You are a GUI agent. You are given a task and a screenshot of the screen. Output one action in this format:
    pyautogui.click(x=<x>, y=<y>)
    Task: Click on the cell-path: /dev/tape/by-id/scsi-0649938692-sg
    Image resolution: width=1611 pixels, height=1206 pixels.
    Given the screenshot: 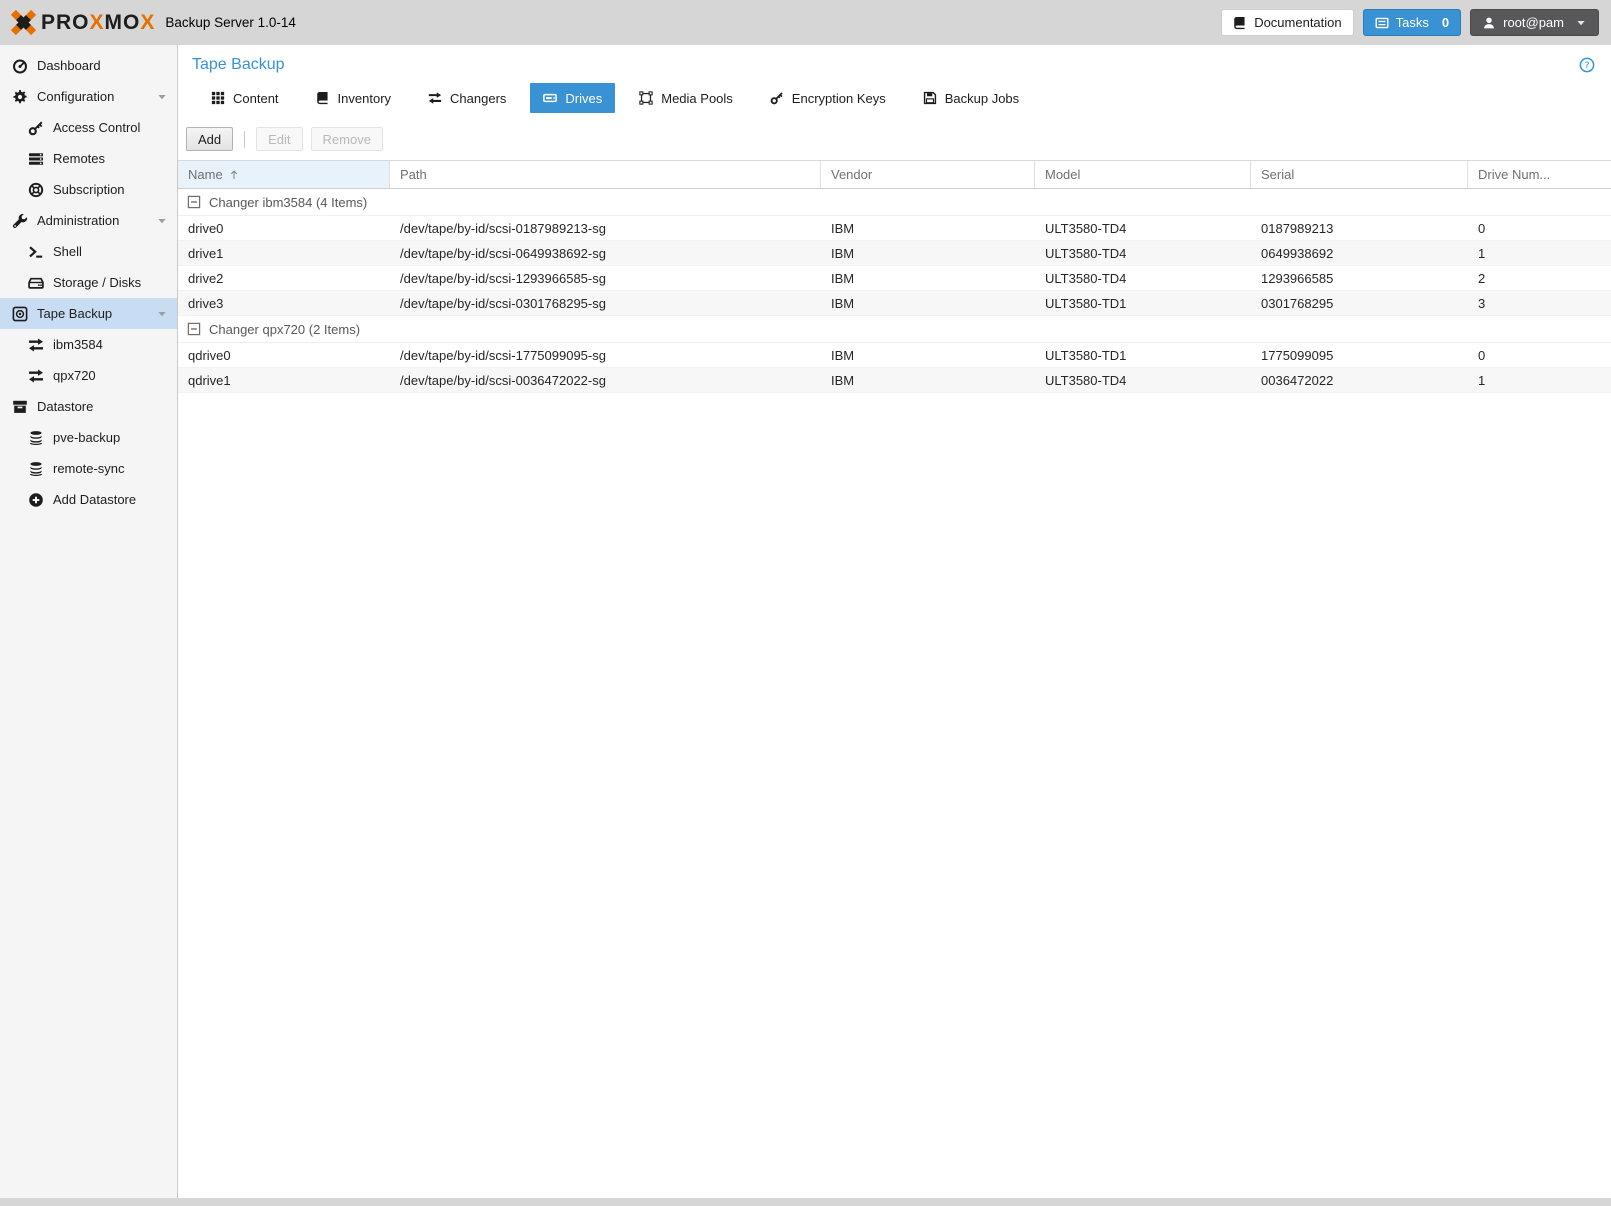 What is the action you would take?
    pyautogui.click(x=503, y=253)
    